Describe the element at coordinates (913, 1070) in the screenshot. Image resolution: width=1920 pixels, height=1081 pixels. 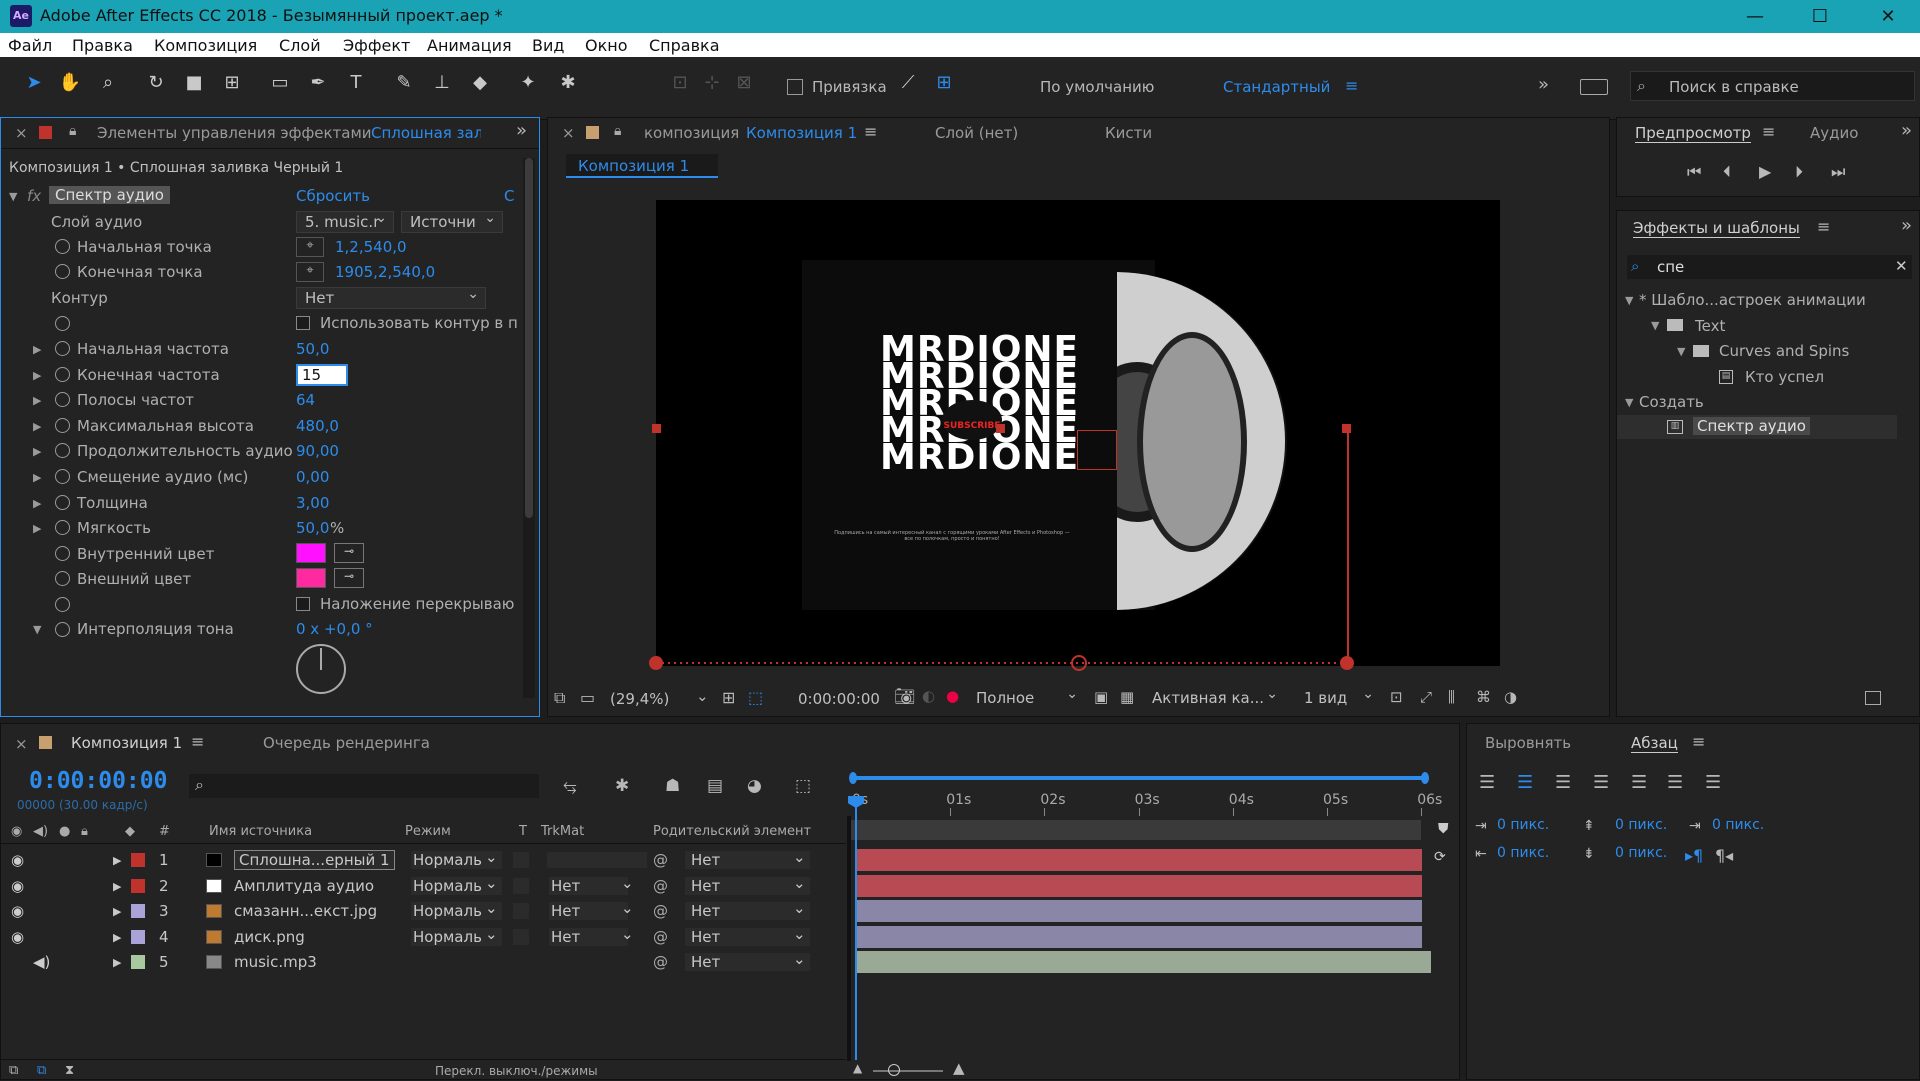
I see `zoom-slider: ▲ ▲` at that location.